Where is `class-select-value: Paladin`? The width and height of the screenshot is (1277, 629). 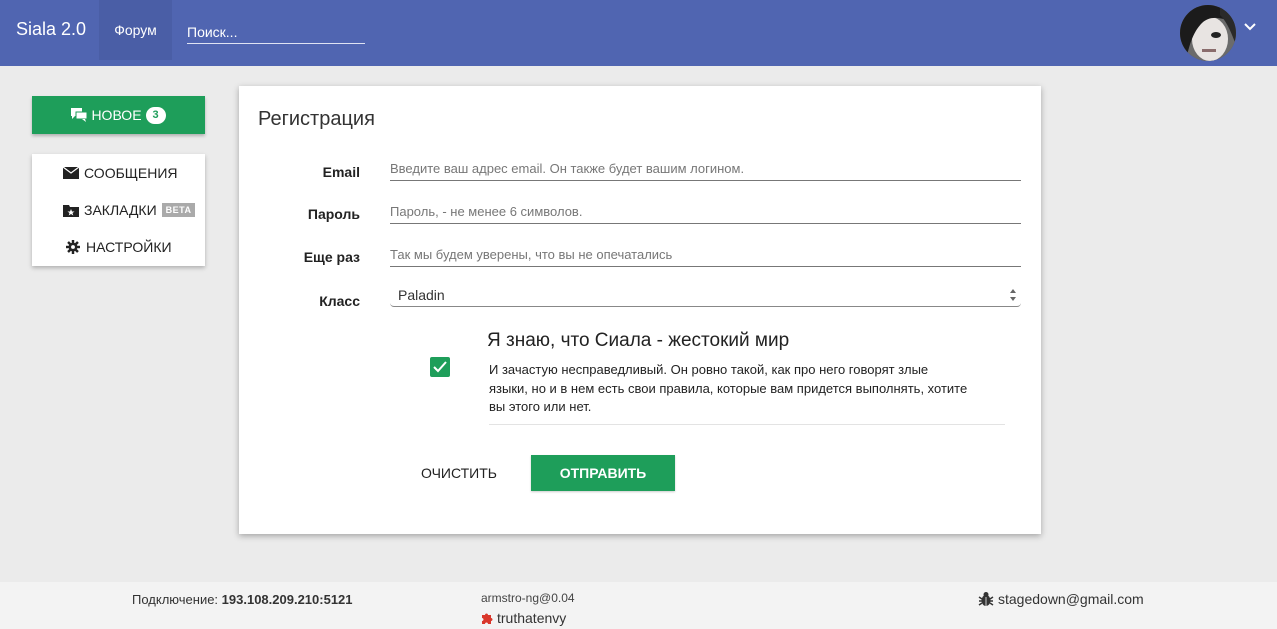 class-select-value: Paladin is located at coordinates (421, 295).